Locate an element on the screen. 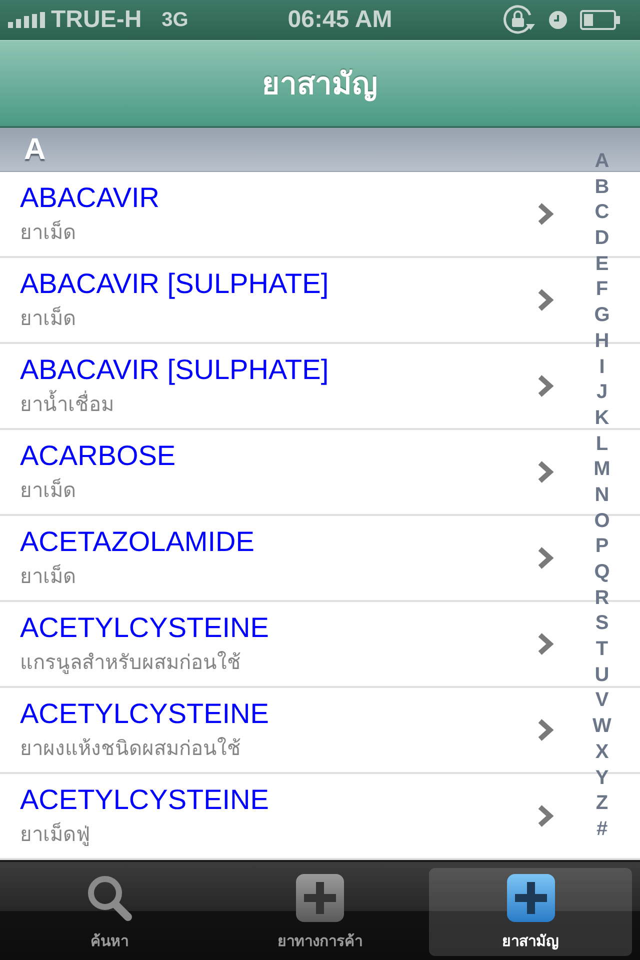 The height and width of the screenshot is (960, 640). rotation-lock-icon is located at coordinates (519, 20).